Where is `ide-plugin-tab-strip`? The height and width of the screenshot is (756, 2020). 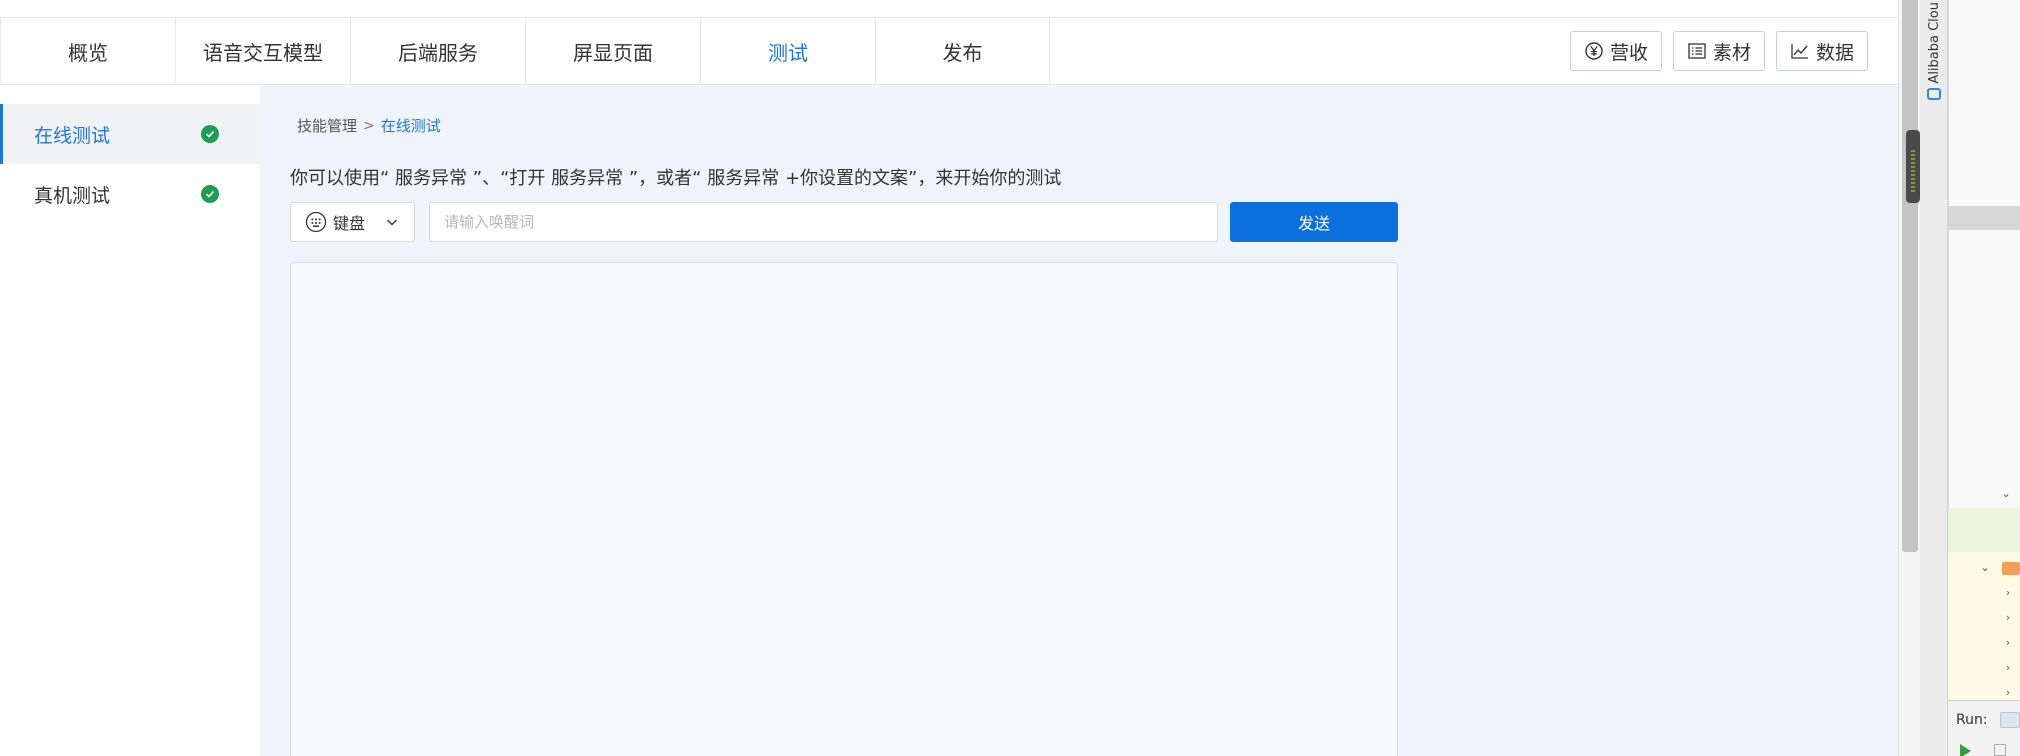 ide-plugin-tab-strip is located at coordinates (1934, 378).